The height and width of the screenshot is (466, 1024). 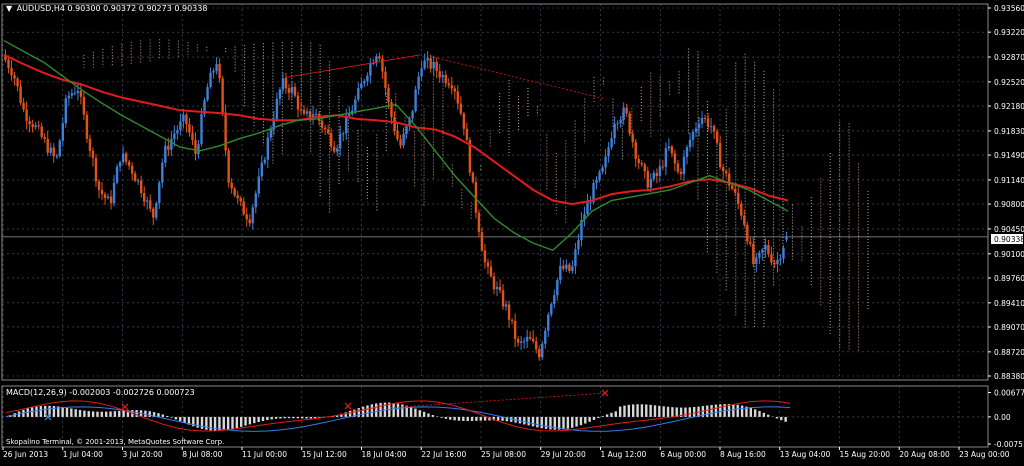 What do you see at coordinates (984, 454) in the screenshot?
I see `time-tick-label: 23 Aug 00:00` at bounding box center [984, 454].